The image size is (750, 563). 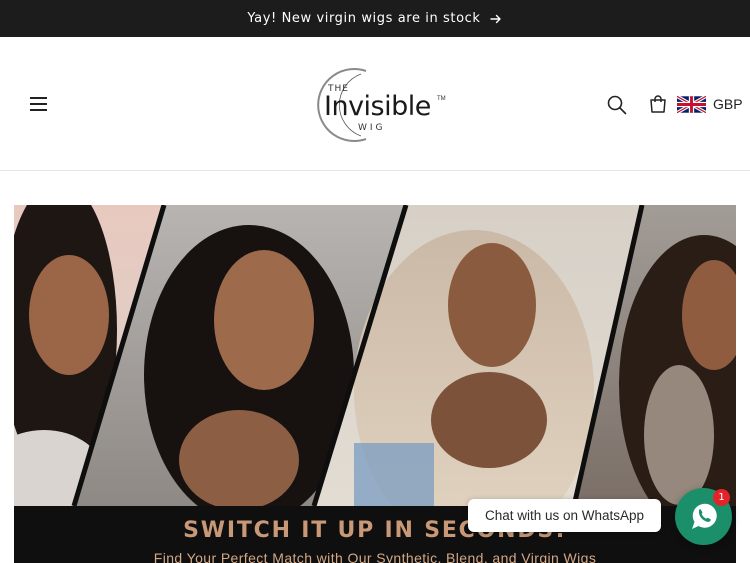 I want to click on cart-icon, so click(x=658, y=104).